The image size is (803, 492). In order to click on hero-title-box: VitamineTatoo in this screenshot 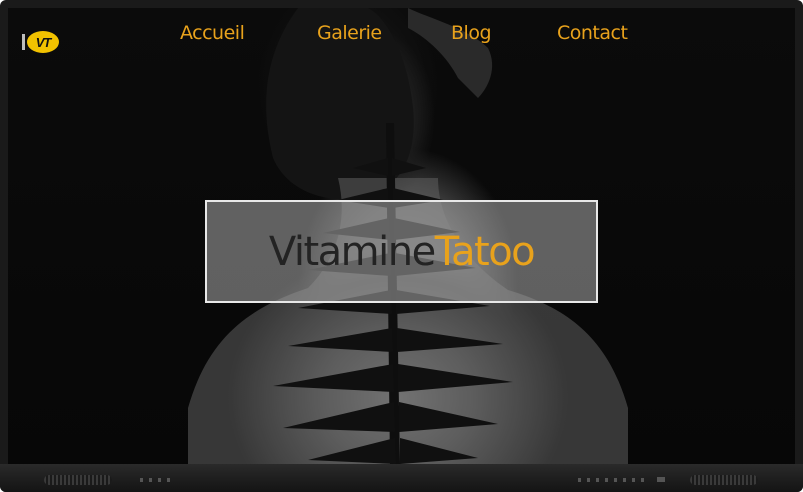, I will do `click(401, 251)`.